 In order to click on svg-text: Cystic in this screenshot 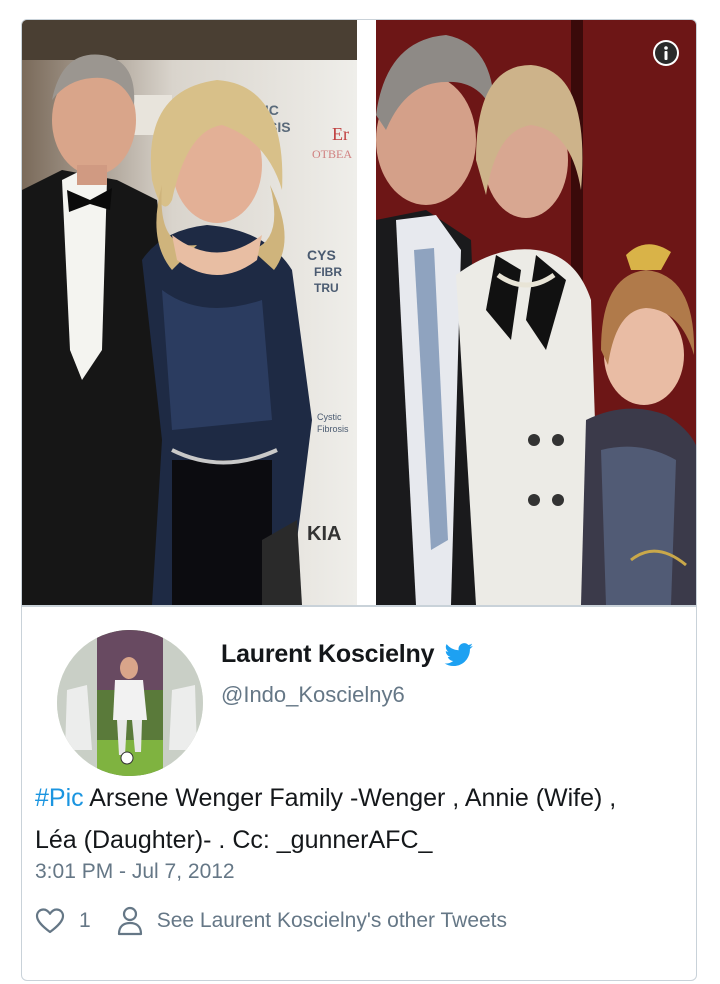, I will do `click(329, 417)`.